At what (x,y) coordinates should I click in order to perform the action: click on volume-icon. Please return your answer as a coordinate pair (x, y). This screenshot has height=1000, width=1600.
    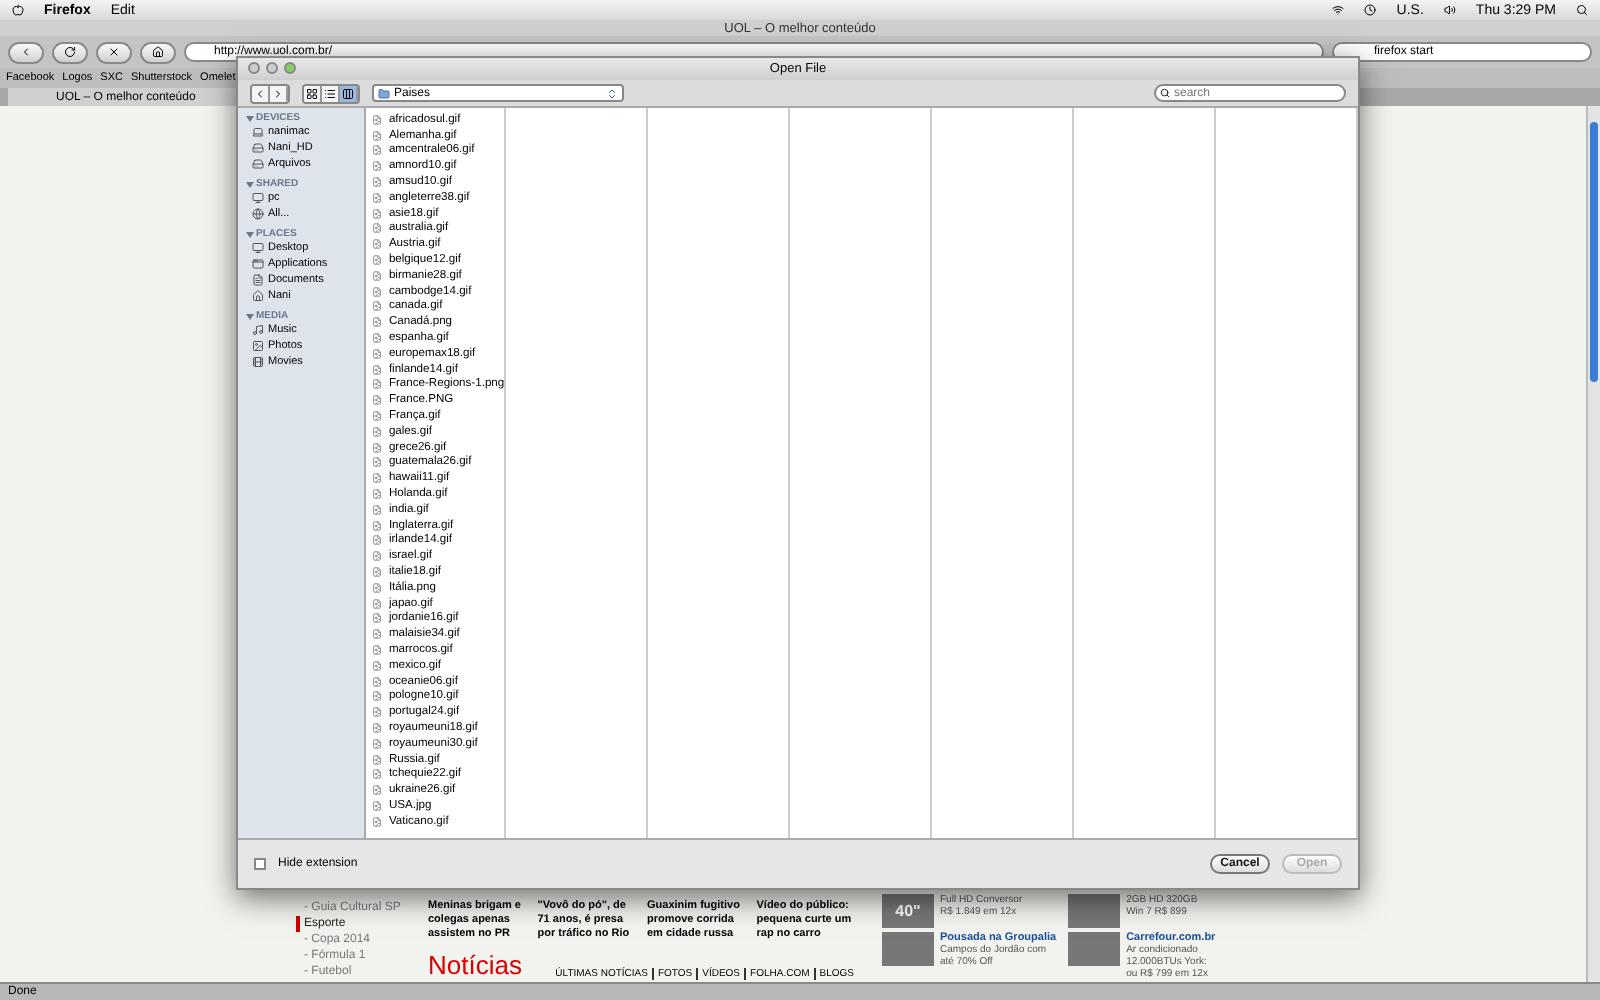
    Looking at the image, I should click on (1449, 10).